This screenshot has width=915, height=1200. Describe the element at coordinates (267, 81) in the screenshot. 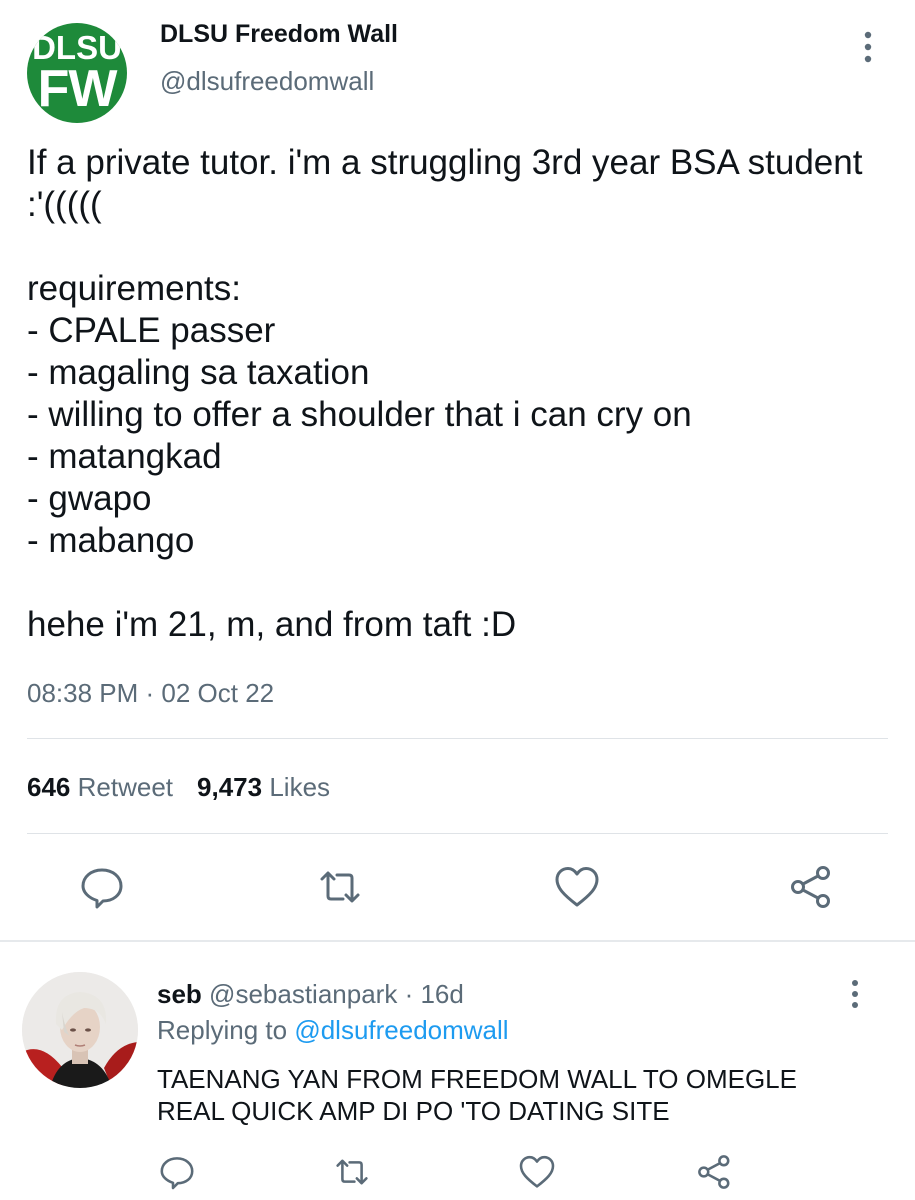

I see `account-handle: @dlsufreedomwall` at that location.